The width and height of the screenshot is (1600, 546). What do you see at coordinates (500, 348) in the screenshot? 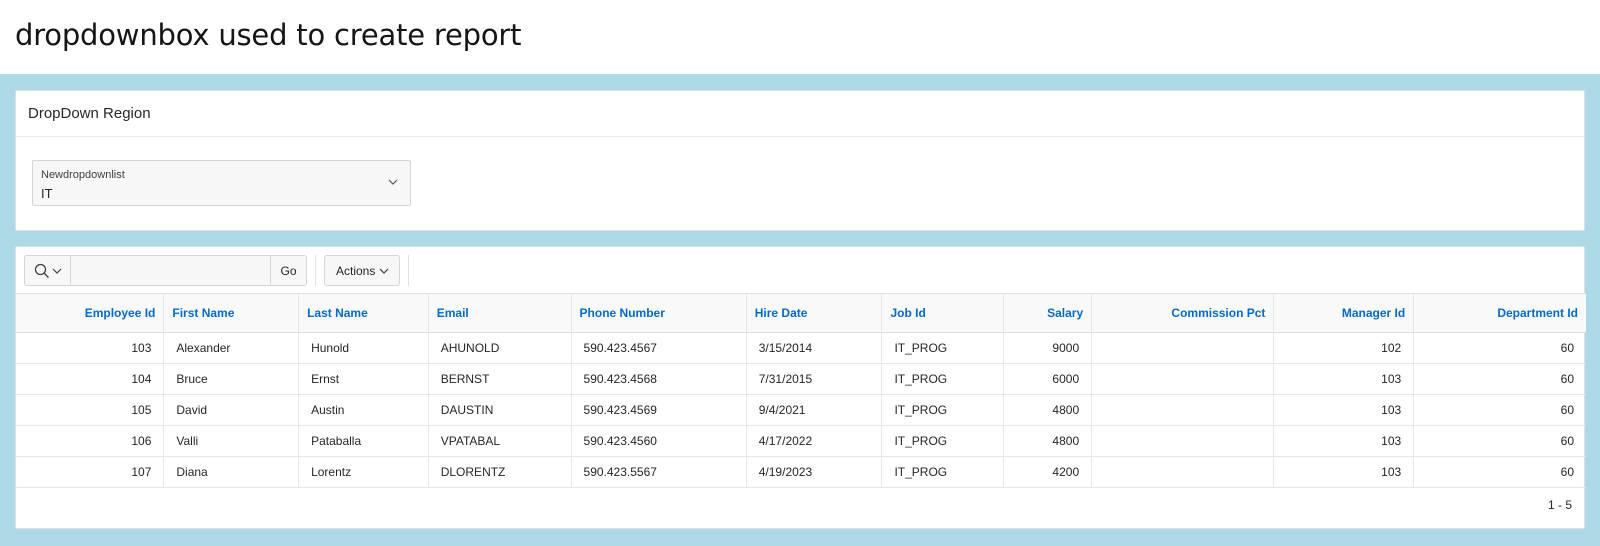
I see `cell-email: AHUNOLD` at bounding box center [500, 348].